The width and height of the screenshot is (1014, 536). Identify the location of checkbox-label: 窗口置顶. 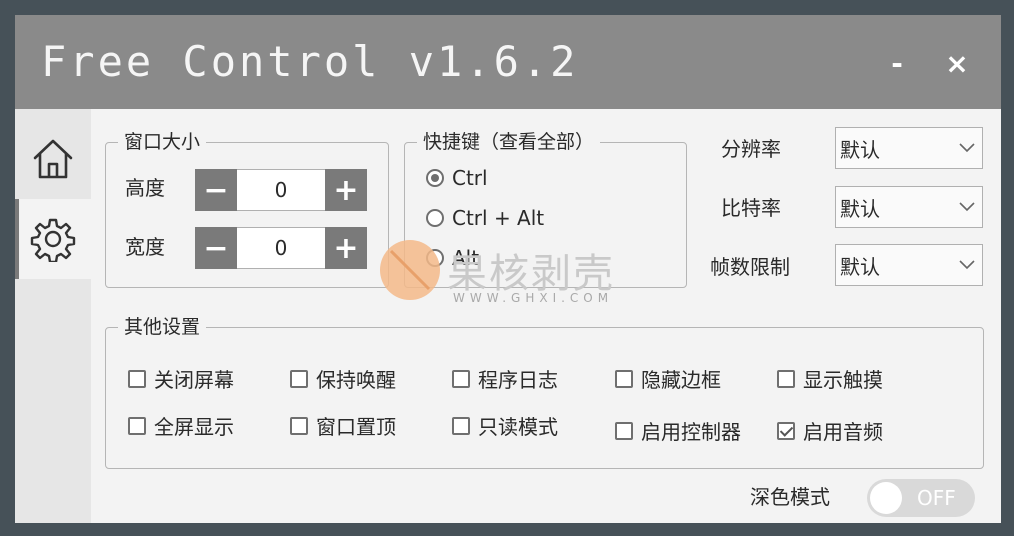
(356, 427).